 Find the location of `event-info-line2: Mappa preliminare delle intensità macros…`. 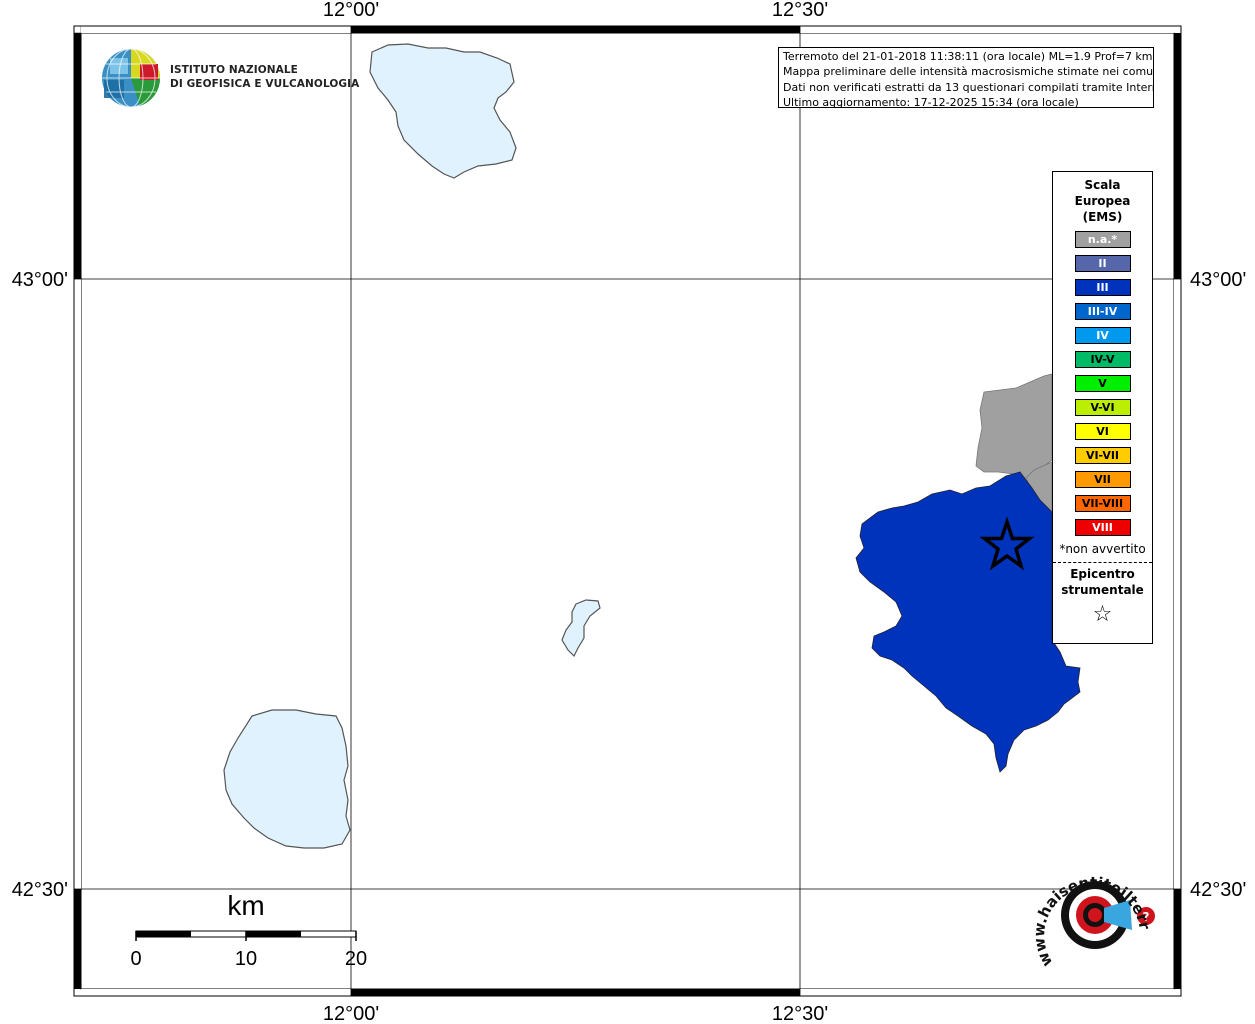

event-info-line2: Mappa preliminare delle intensità macros… is located at coordinates (968, 72).